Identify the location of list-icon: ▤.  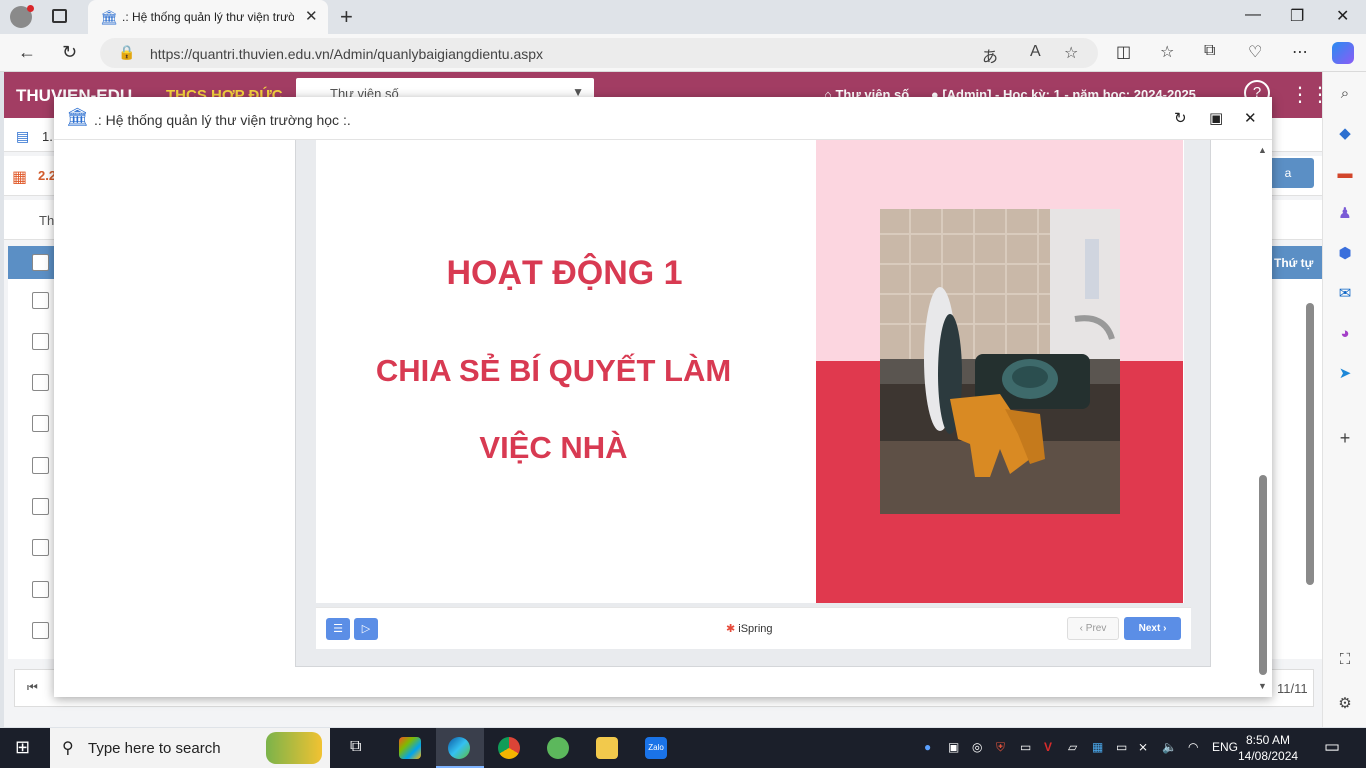
(23, 136).